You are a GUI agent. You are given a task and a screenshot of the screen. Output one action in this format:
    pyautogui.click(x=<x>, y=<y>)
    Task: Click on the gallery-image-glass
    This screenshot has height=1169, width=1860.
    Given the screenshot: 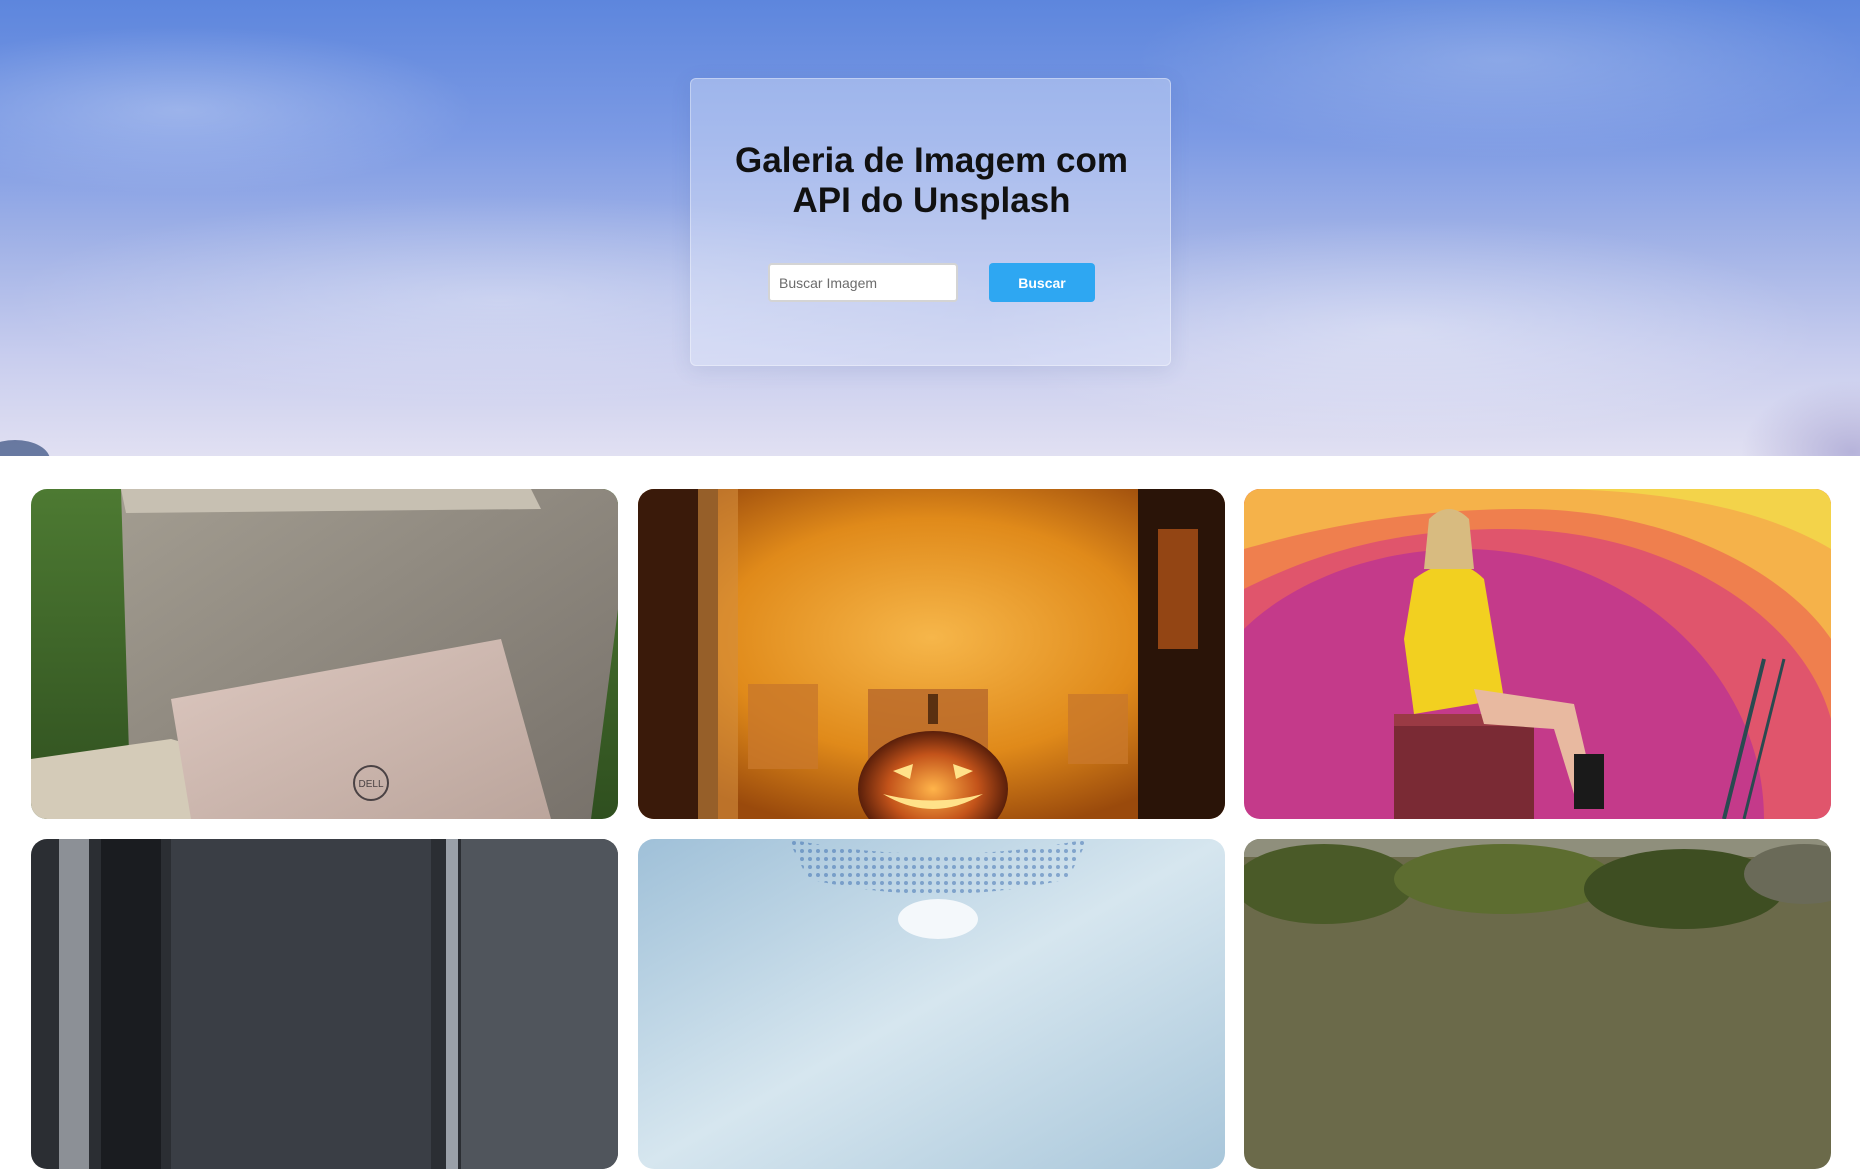 What is the action you would take?
    pyautogui.click(x=931, y=1004)
    